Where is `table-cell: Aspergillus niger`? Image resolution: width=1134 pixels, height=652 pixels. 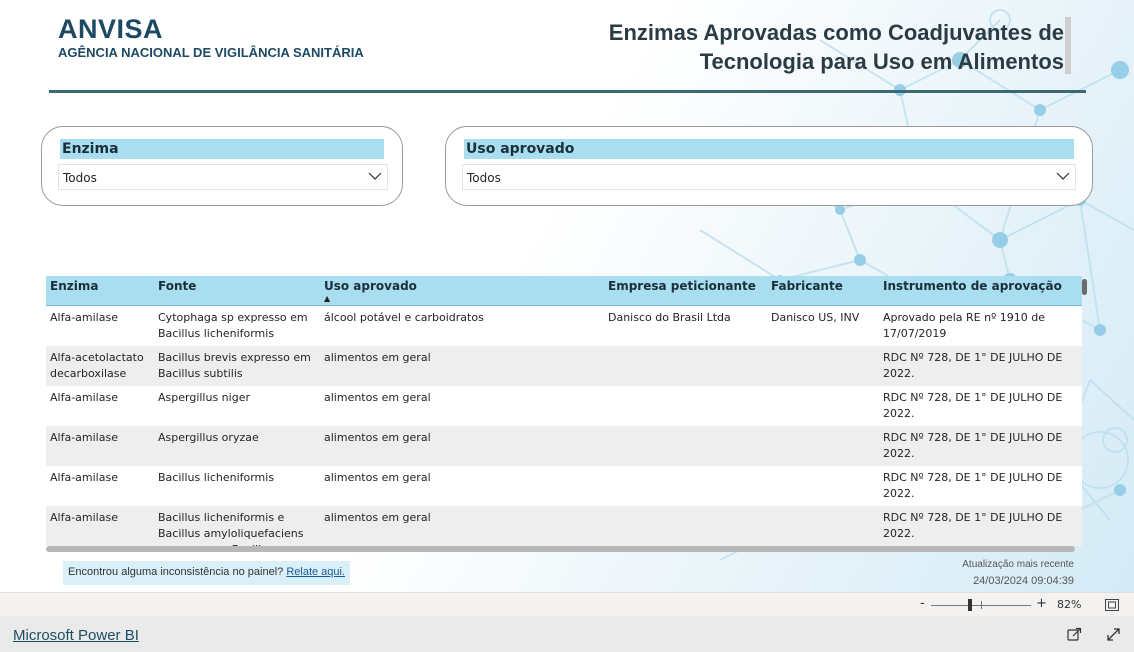
table-cell: Aspergillus niger is located at coordinates (237, 405).